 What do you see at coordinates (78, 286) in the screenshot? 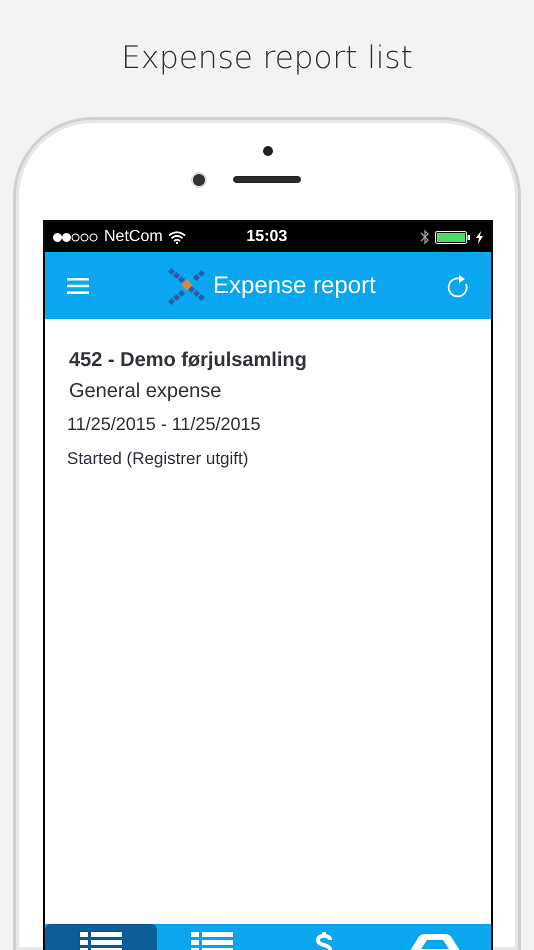
I see `menu-icon` at bounding box center [78, 286].